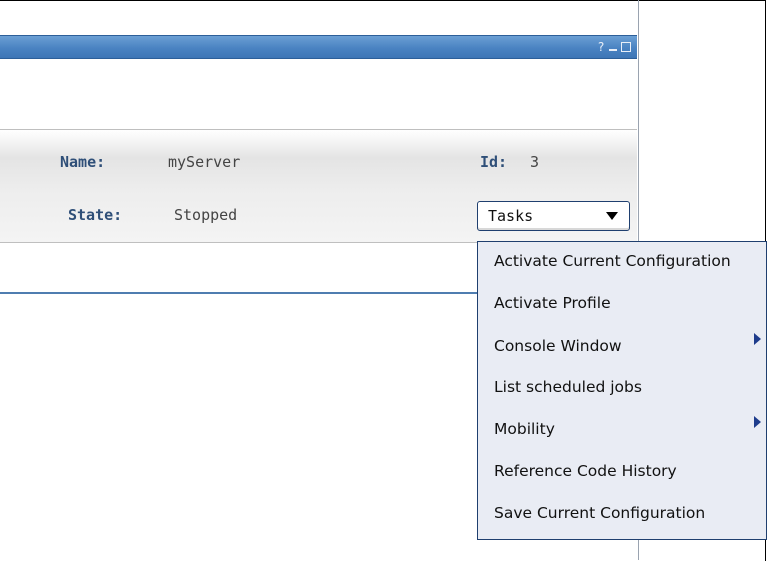 The height and width of the screenshot is (561, 767). I want to click on name-value: myServer, so click(204, 162).